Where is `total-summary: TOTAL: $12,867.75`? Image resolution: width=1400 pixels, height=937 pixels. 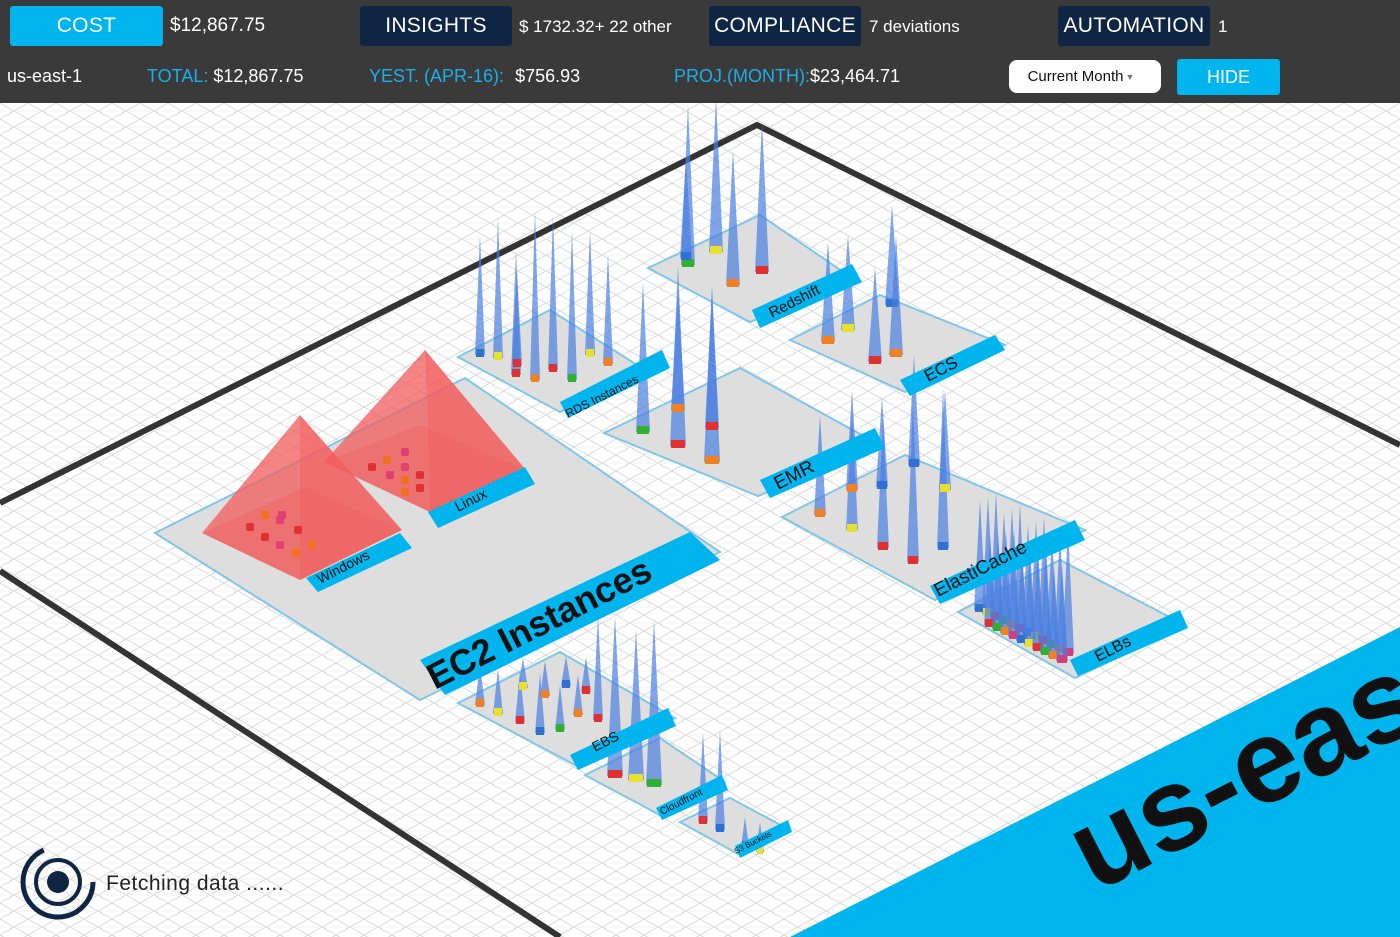 total-summary: TOTAL: $12,867.75 is located at coordinates (225, 76).